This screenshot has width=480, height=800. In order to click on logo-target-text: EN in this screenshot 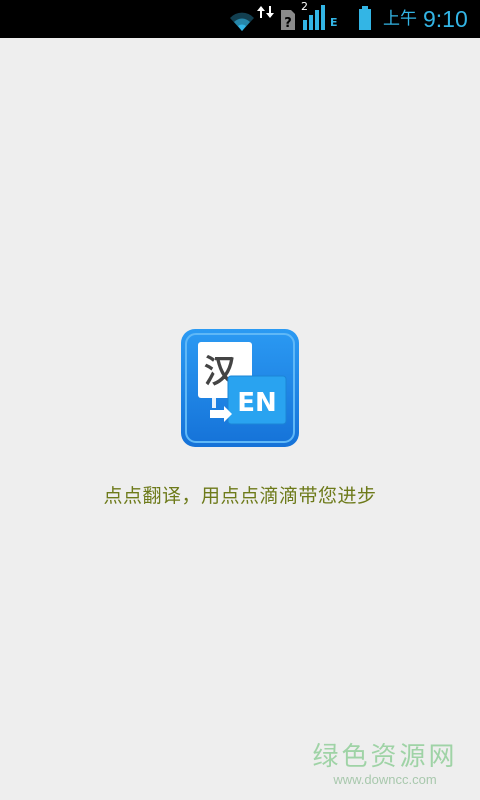, I will do `click(257, 403)`.